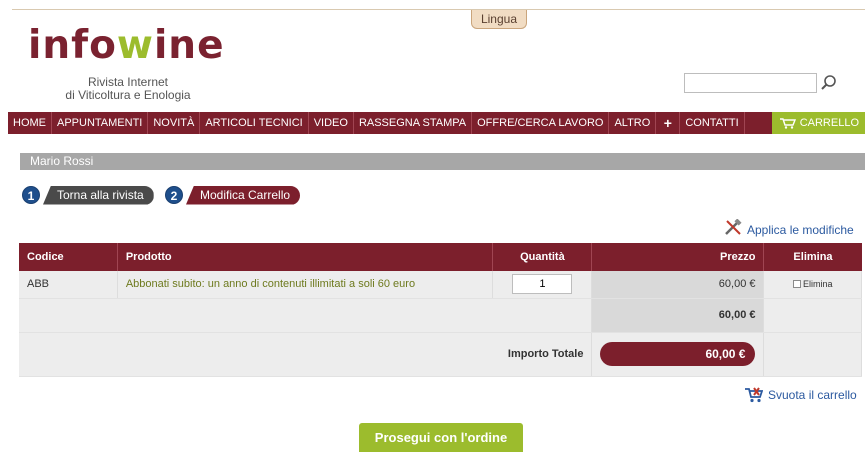 The width and height of the screenshot is (865, 452). What do you see at coordinates (812, 354) in the screenshot?
I see `total-empty` at bounding box center [812, 354].